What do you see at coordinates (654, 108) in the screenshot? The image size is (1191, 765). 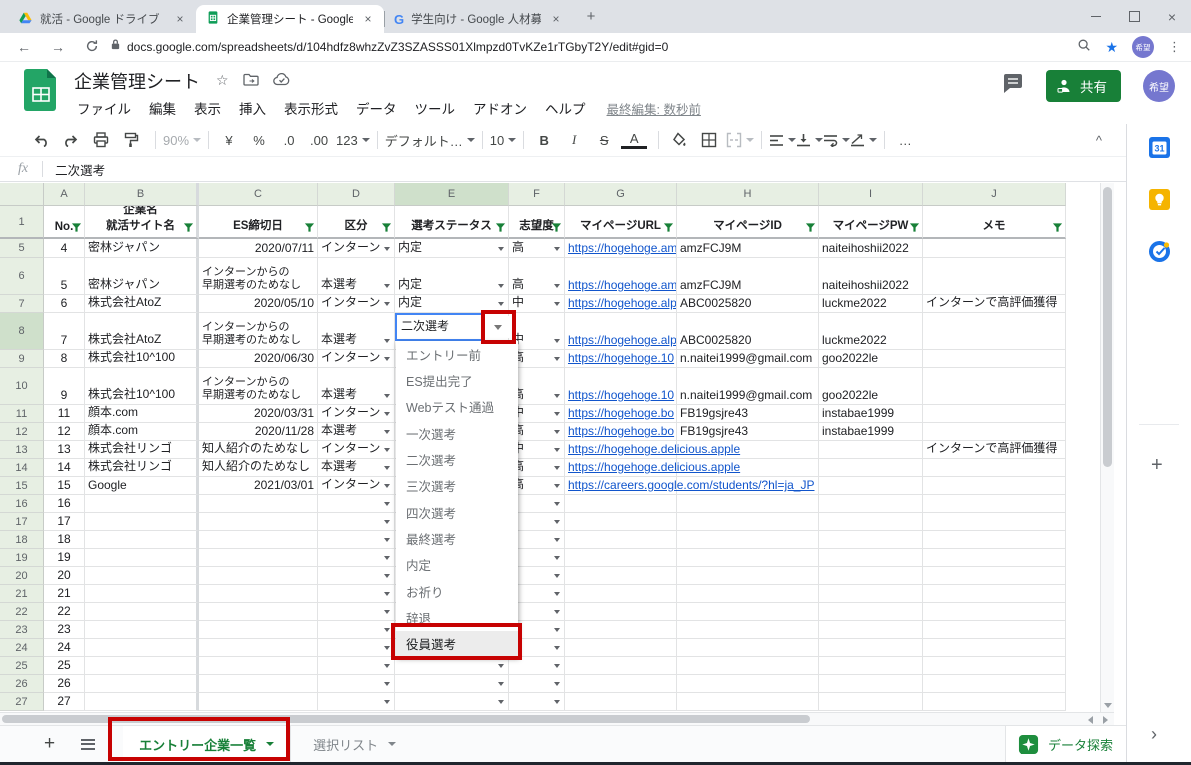 I see `last-edit-link: 最終編集: 数秒前` at bounding box center [654, 108].